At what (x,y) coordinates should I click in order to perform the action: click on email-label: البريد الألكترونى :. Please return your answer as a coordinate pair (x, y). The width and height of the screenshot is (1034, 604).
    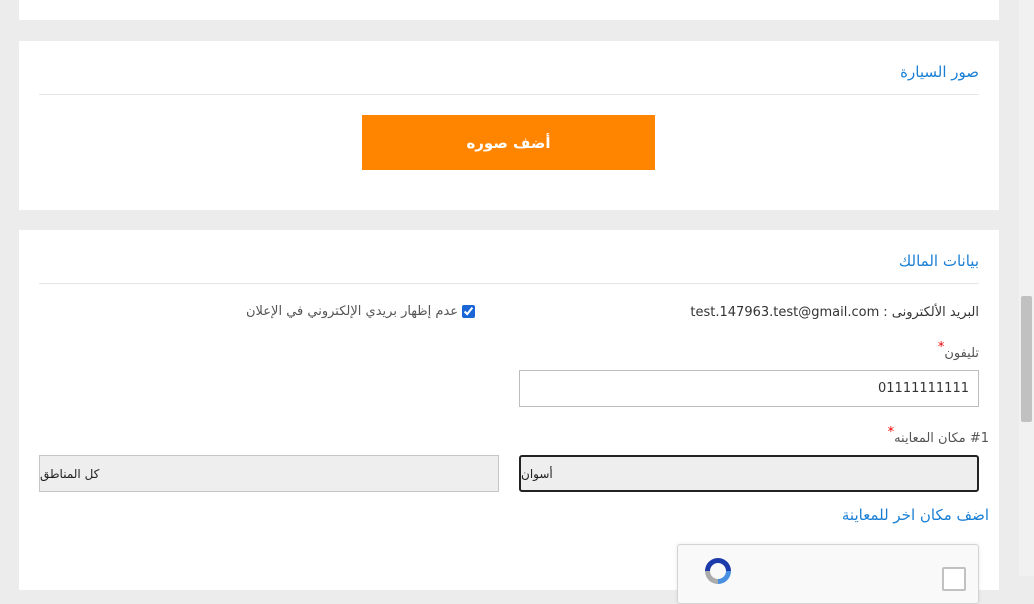
    Looking at the image, I should click on (931, 312).